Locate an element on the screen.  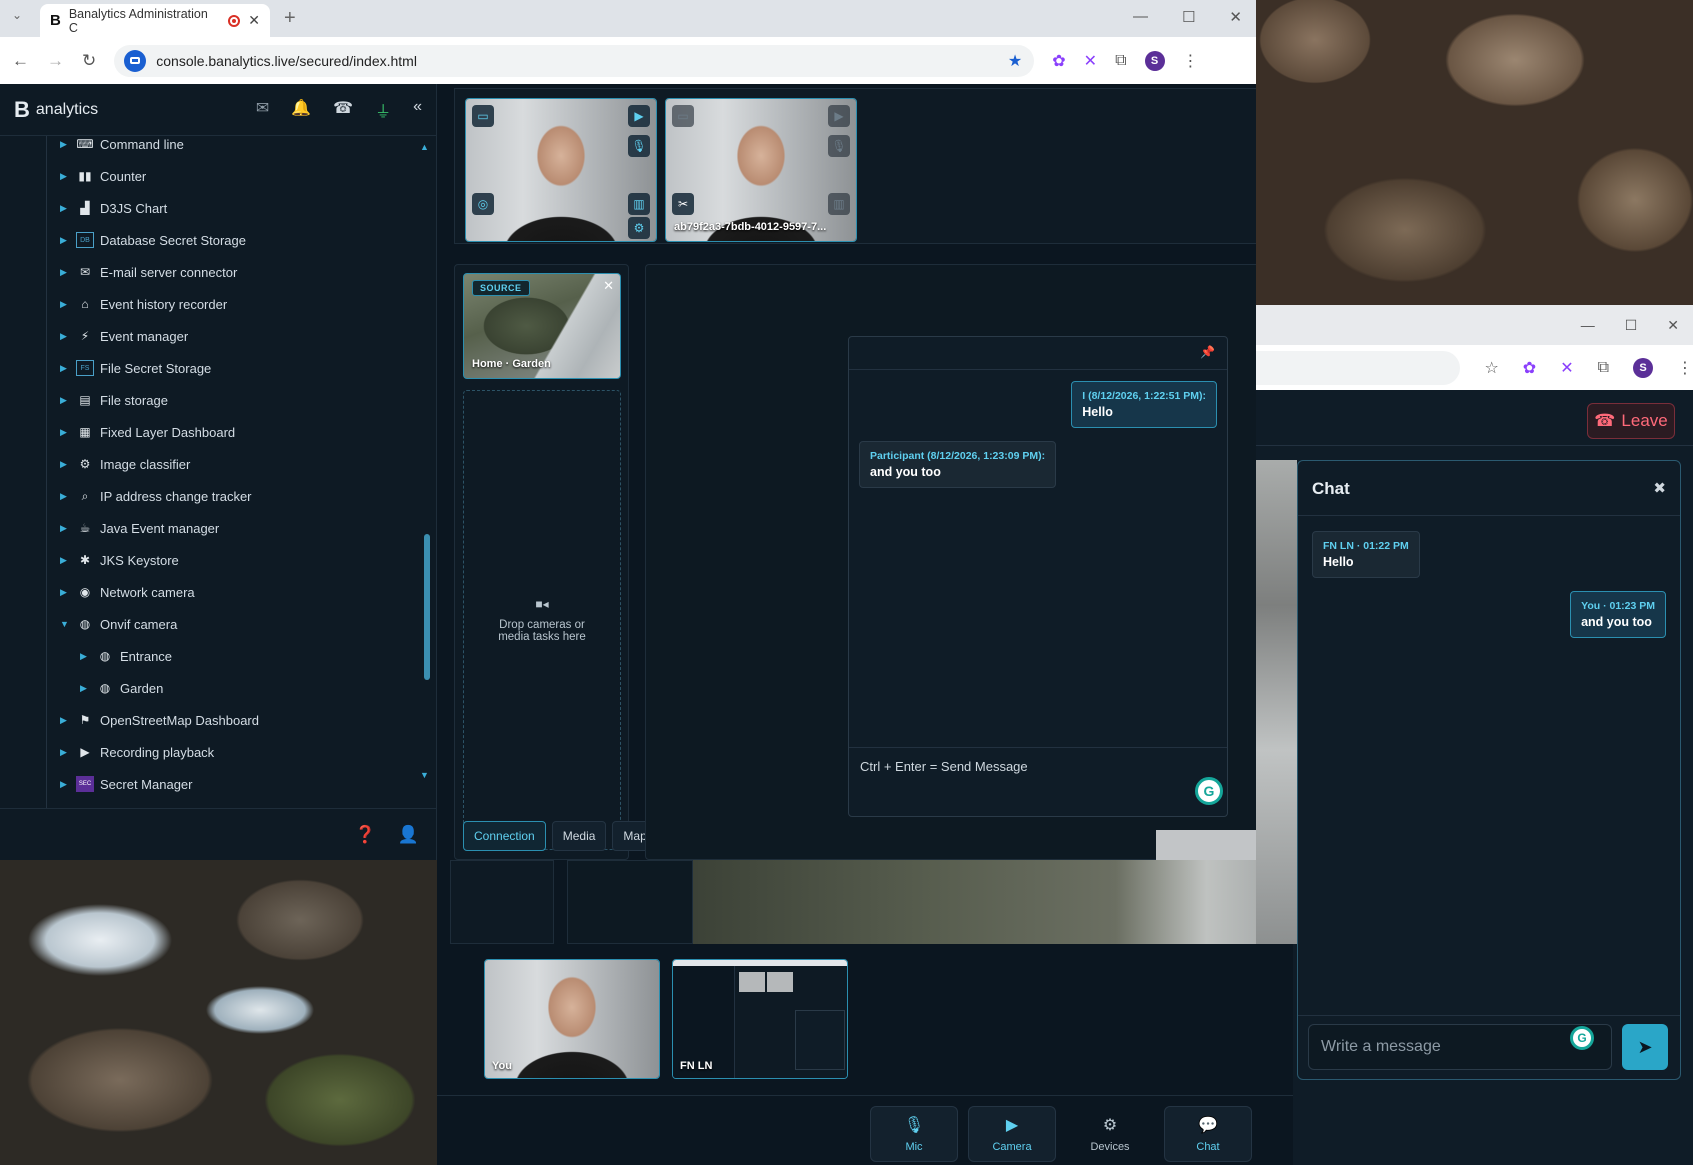
reload-icon: ↻ is located at coordinates (89, 61).